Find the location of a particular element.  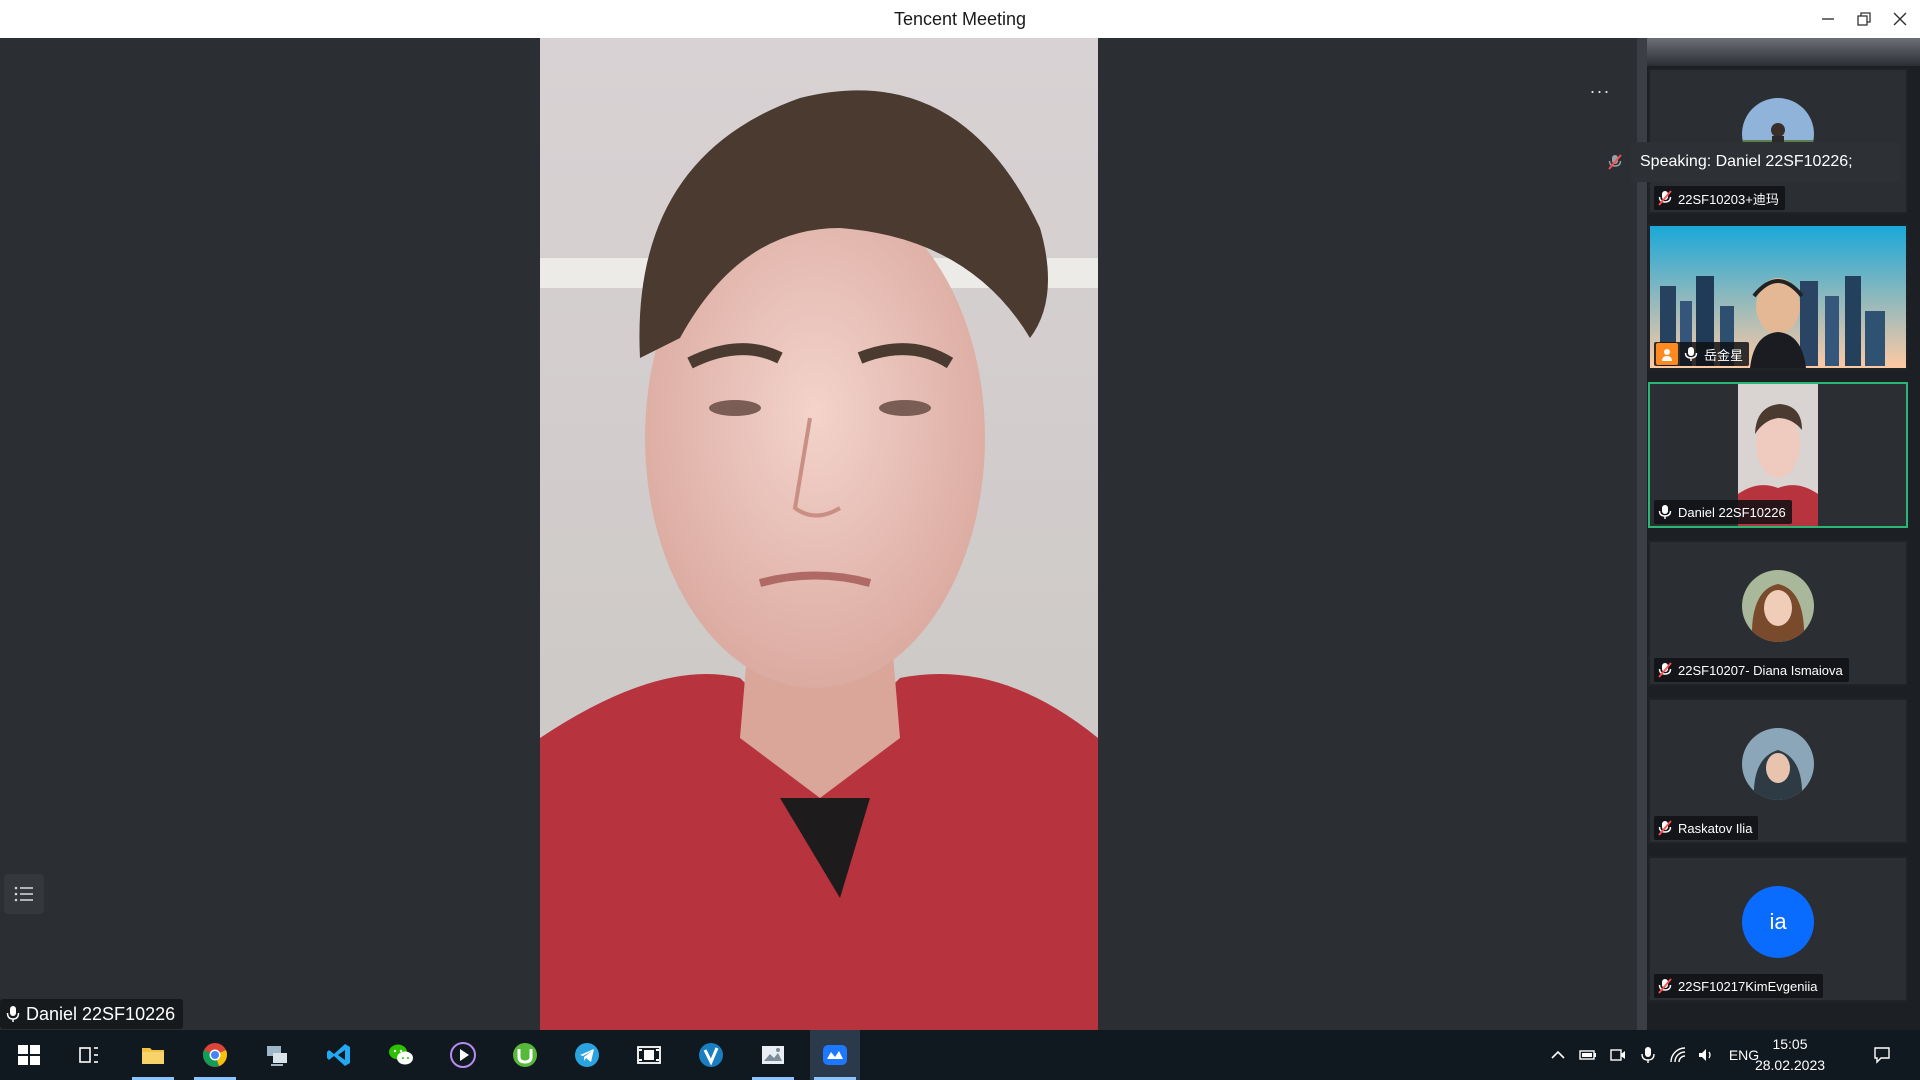

participant-name: 岳金星 is located at coordinates (1724, 355).